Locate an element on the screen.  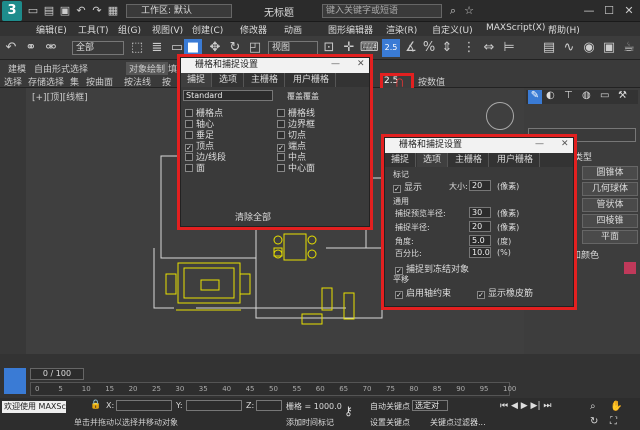
pan-icon: ✋ is located at coordinates (616, 406).